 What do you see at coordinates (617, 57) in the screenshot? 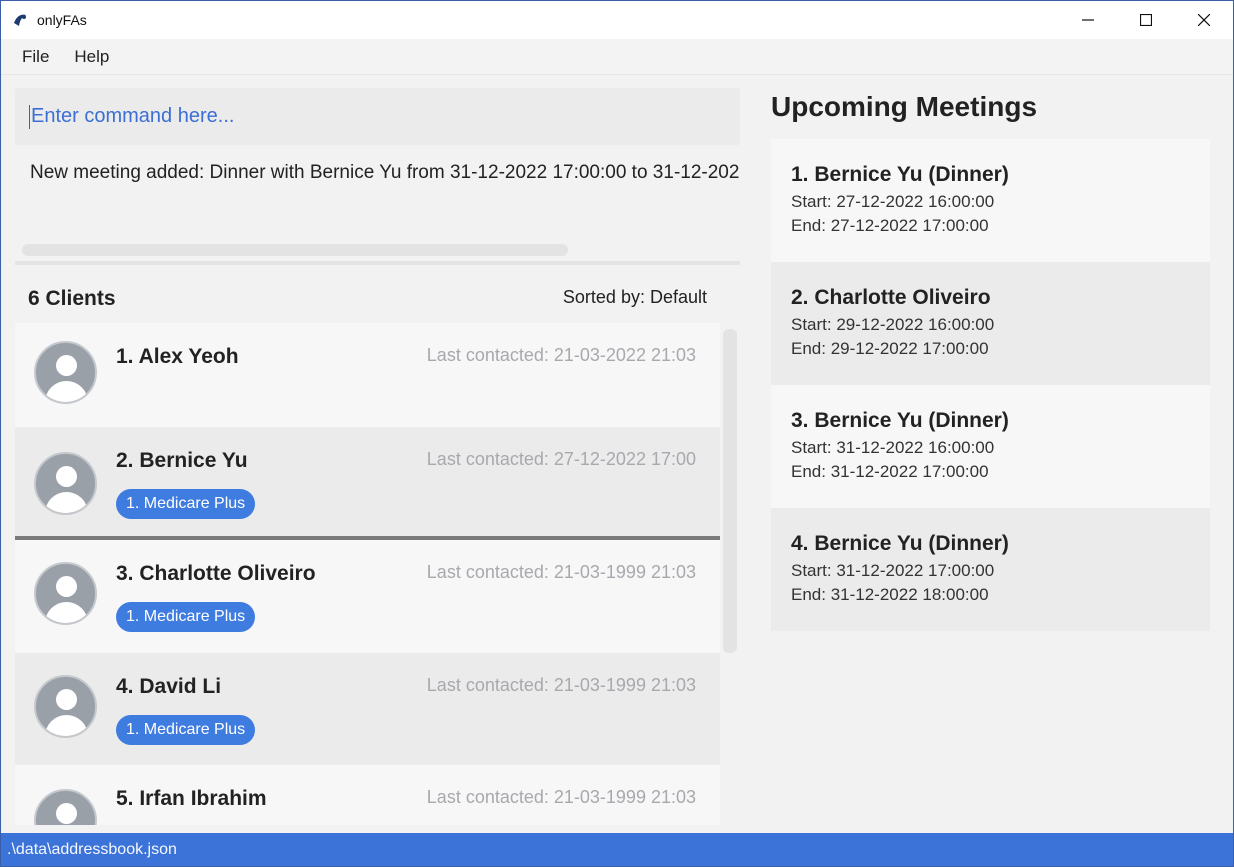
I see `menu-bar: File Help` at bounding box center [617, 57].